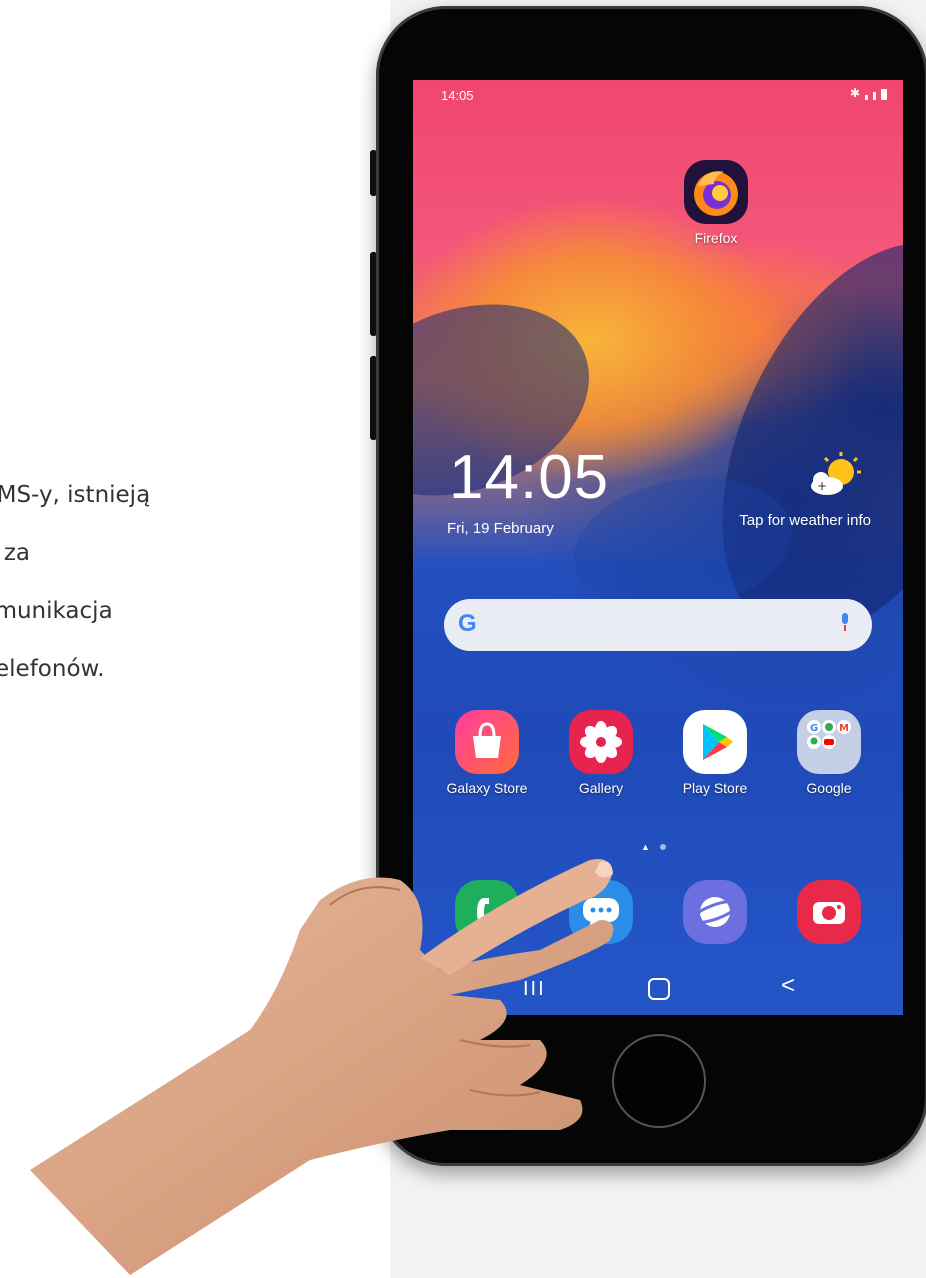 This screenshot has height=1278, width=926. What do you see at coordinates (868, 93) in the screenshot?
I see `status-icons: ✱` at bounding box center [868, 93].